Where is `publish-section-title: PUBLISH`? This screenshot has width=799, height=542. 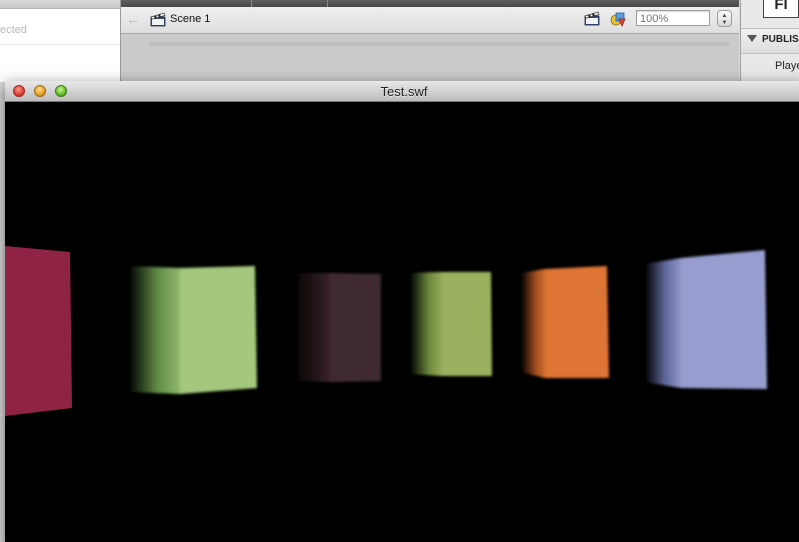
publish-section-title: PUBLISH is located at coordinates (780, 39).